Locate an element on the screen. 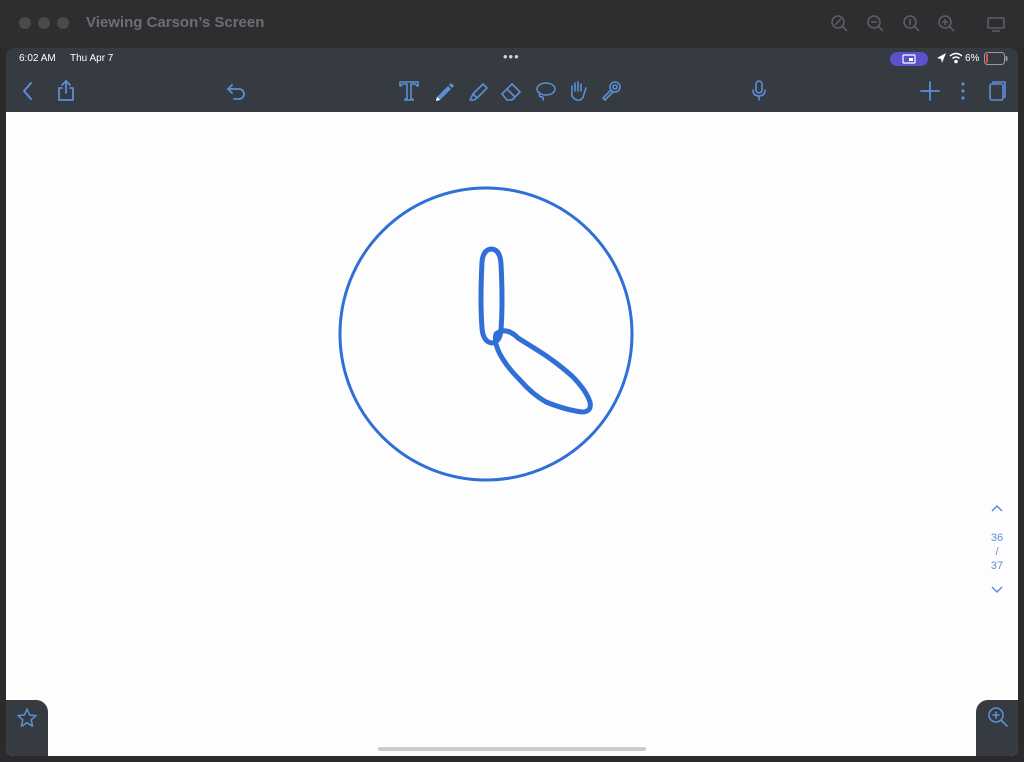  screen-sharing-indicator is located at coordinates (909, 59).